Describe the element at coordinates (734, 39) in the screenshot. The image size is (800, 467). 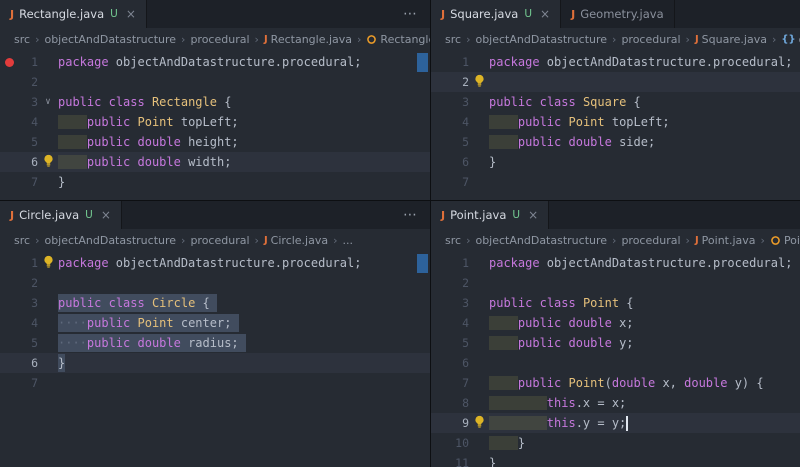
I see `breadcrumb-item: Square.java` at that location.